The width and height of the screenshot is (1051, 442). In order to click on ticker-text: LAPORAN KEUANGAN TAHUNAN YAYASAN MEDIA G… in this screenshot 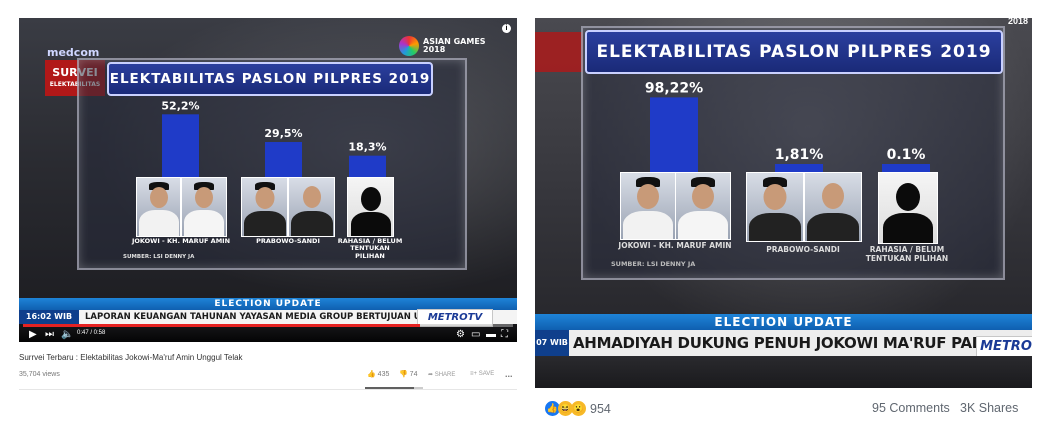, I will do `click(256, 317)`.